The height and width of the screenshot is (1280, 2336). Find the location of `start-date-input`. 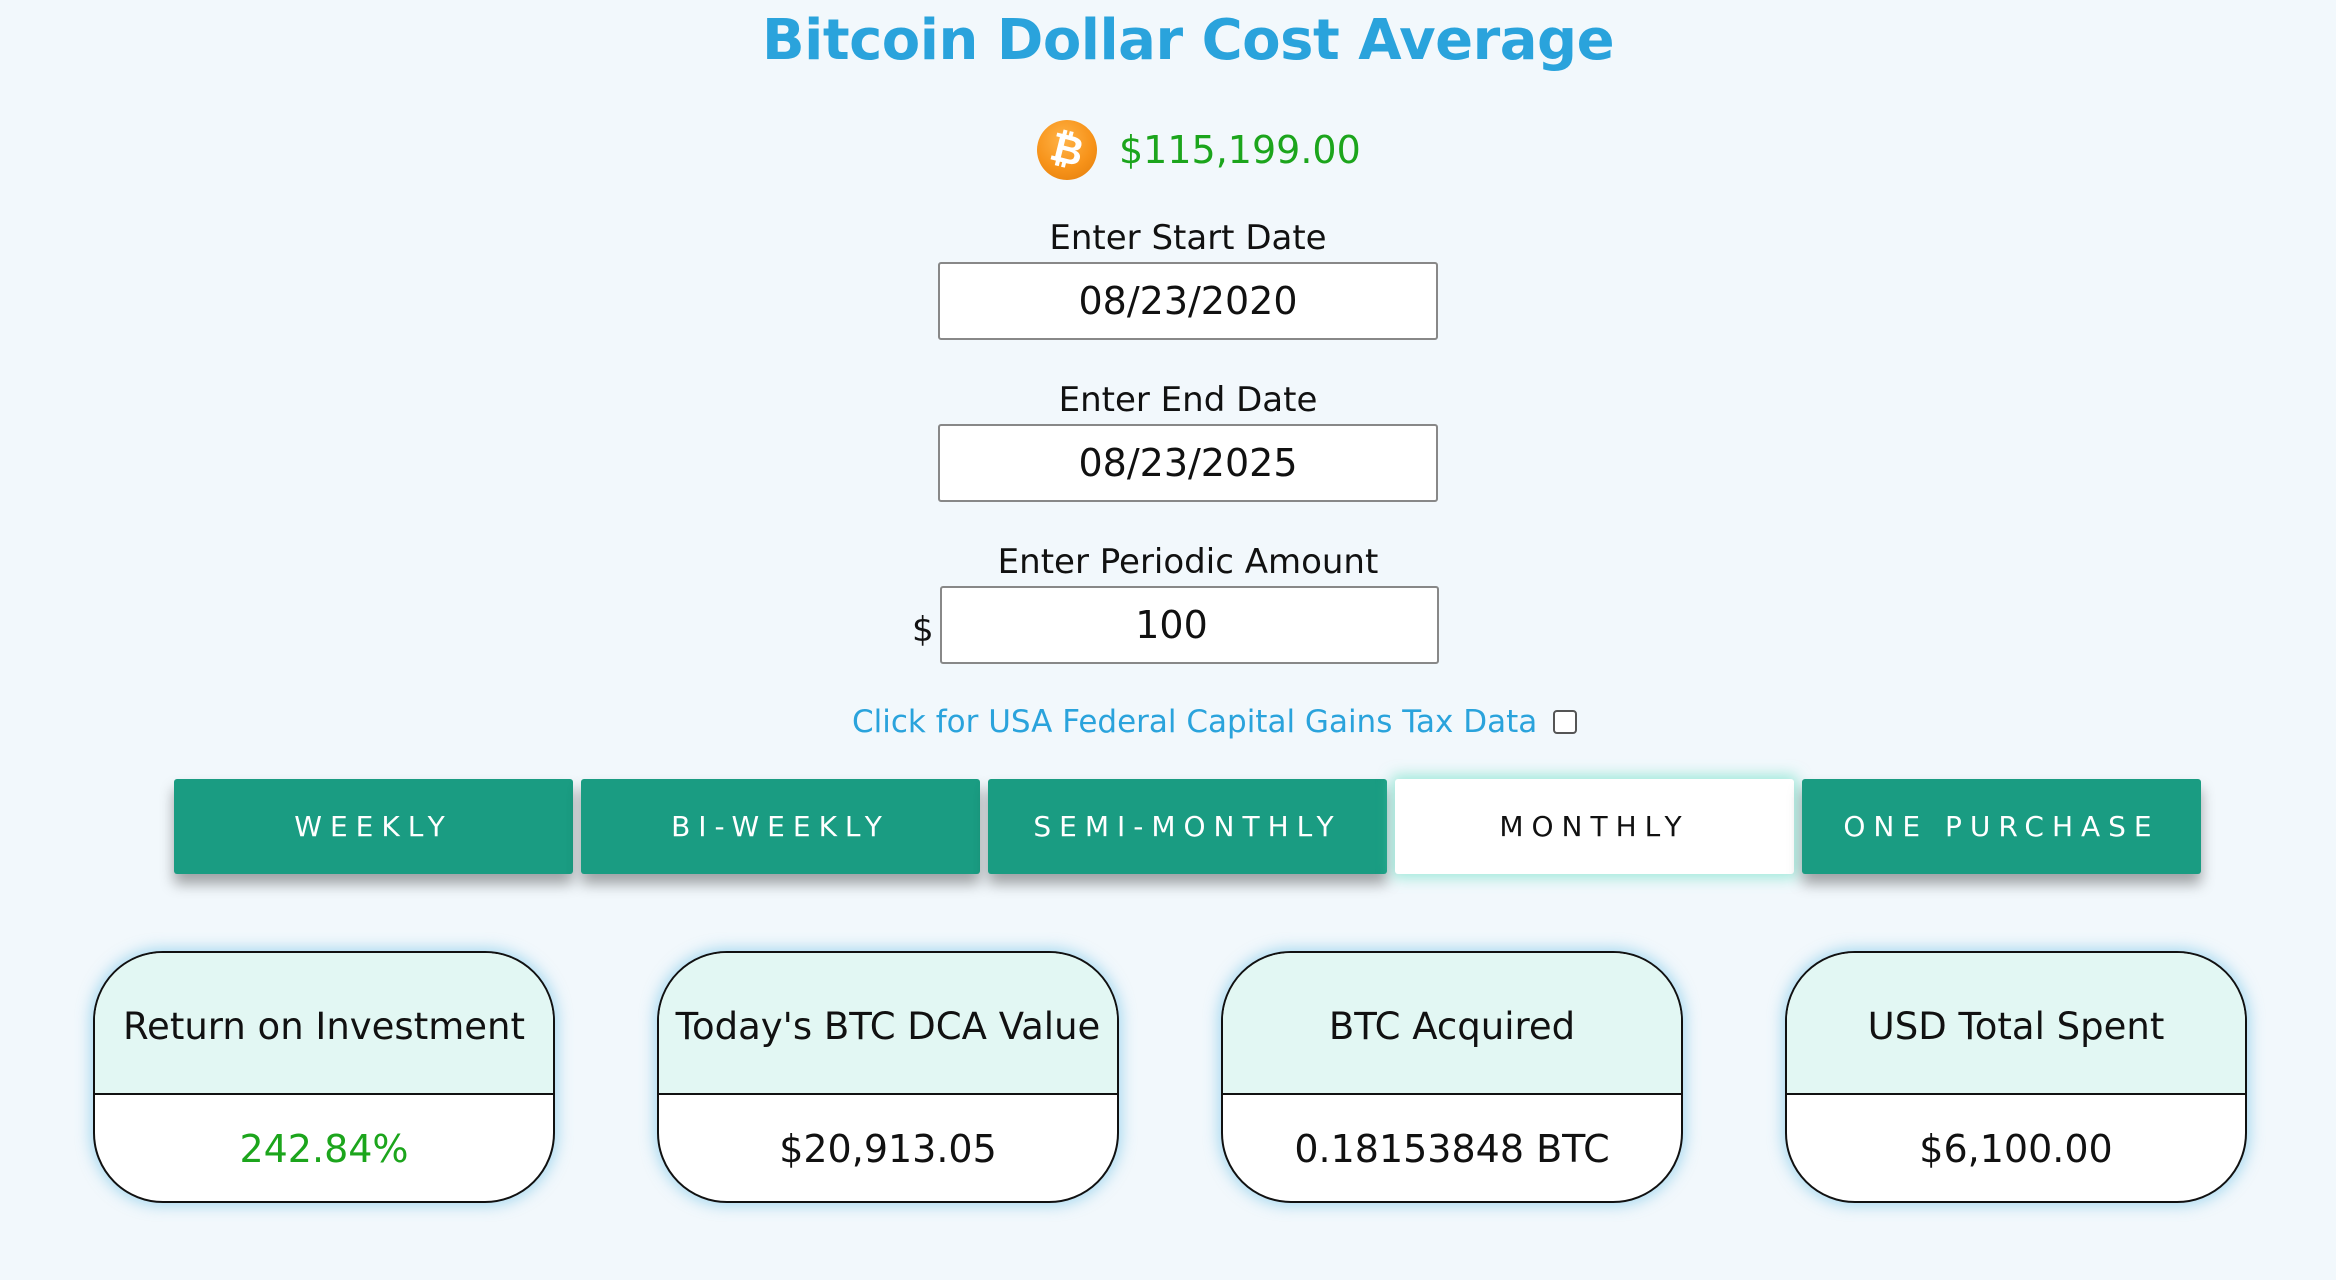

start-date-input is located at coordinates (1188, 301).